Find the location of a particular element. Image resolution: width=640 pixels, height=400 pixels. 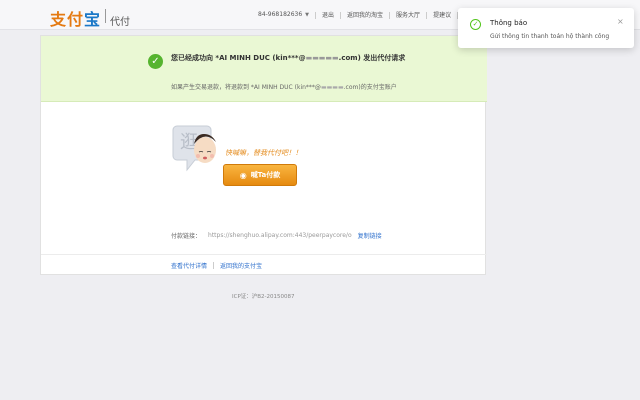

speech-text: 快喊嘛，替我代付吧！！ is located at coordinates (263, 153).